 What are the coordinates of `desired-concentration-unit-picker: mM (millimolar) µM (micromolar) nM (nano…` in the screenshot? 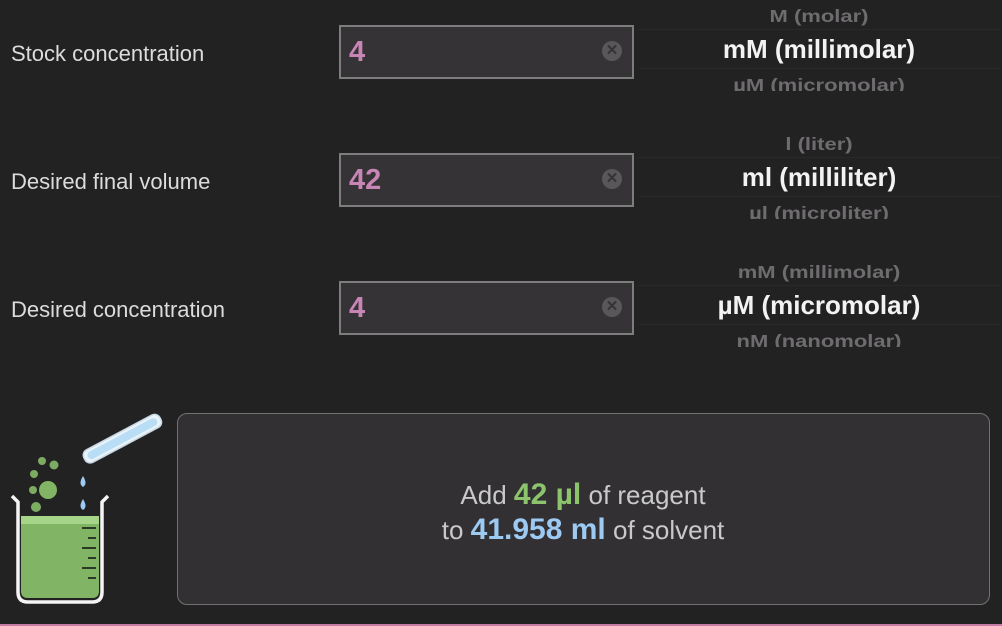 It's located at (819, 317).